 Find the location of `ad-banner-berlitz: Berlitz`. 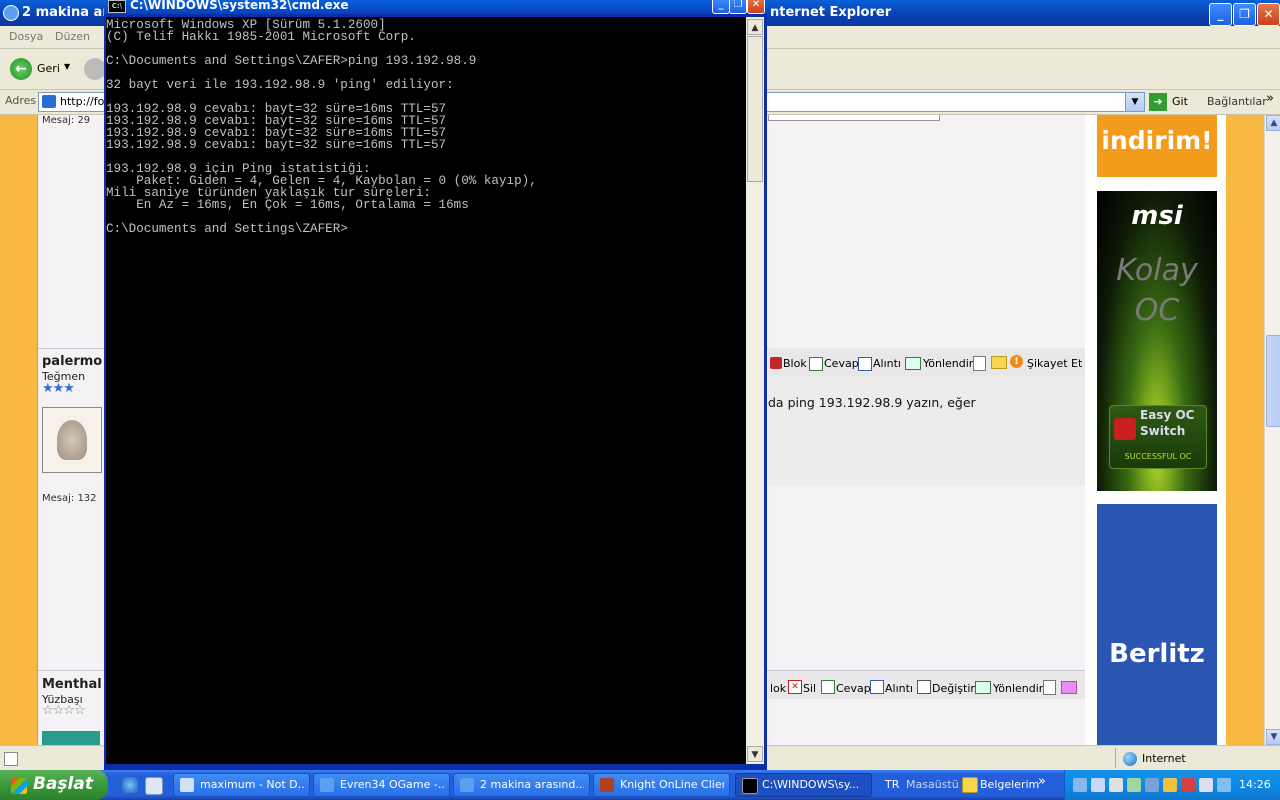

ad-banner-berlitz: Berlitz is located at coordinates (1157, 624).